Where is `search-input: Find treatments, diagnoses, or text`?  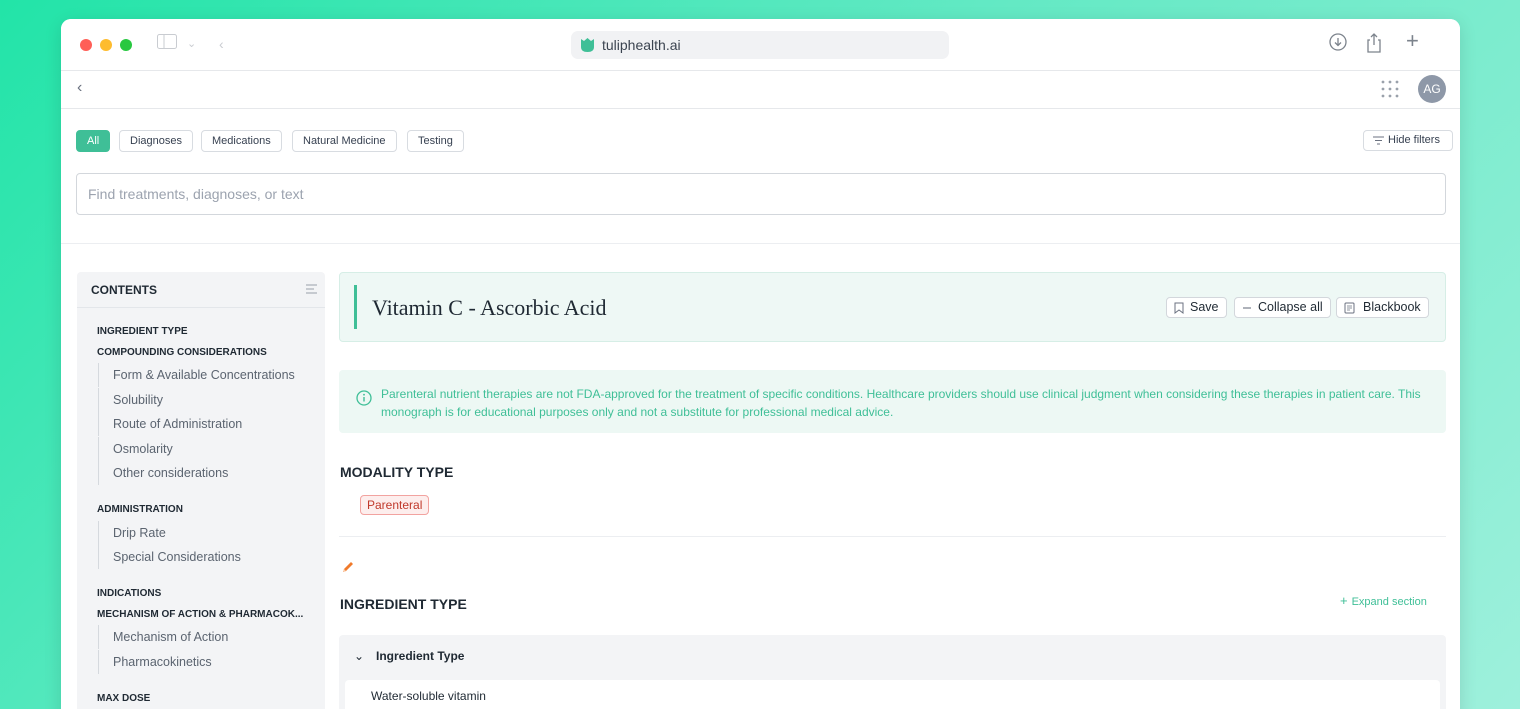
search-input: Find treatments, diagnoses, or text is located at coordinates (761, 194).